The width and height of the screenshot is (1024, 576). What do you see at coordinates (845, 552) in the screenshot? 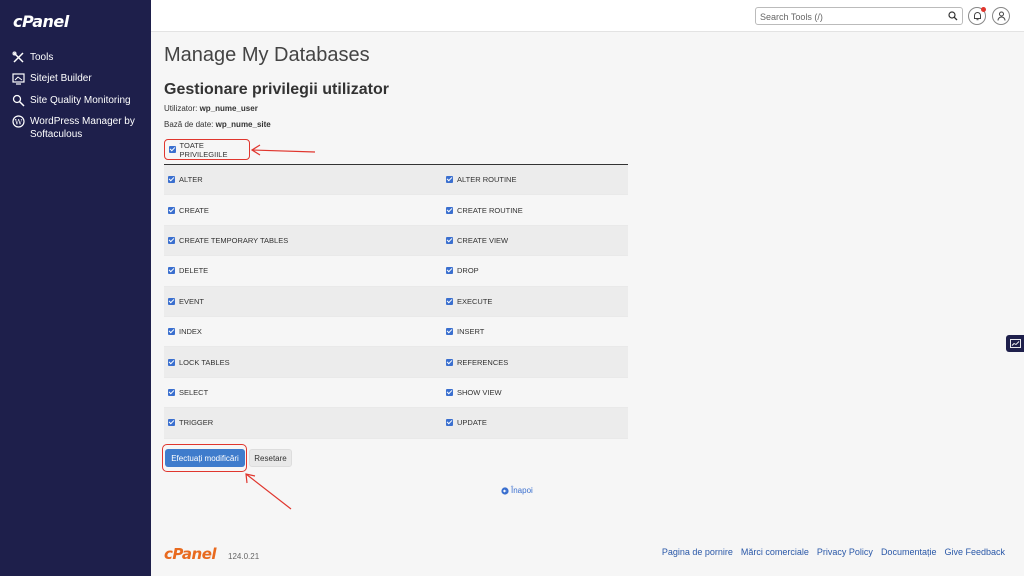
I see `footer-link-privacy: Privacy Policy` at bounding box center [845, 552].